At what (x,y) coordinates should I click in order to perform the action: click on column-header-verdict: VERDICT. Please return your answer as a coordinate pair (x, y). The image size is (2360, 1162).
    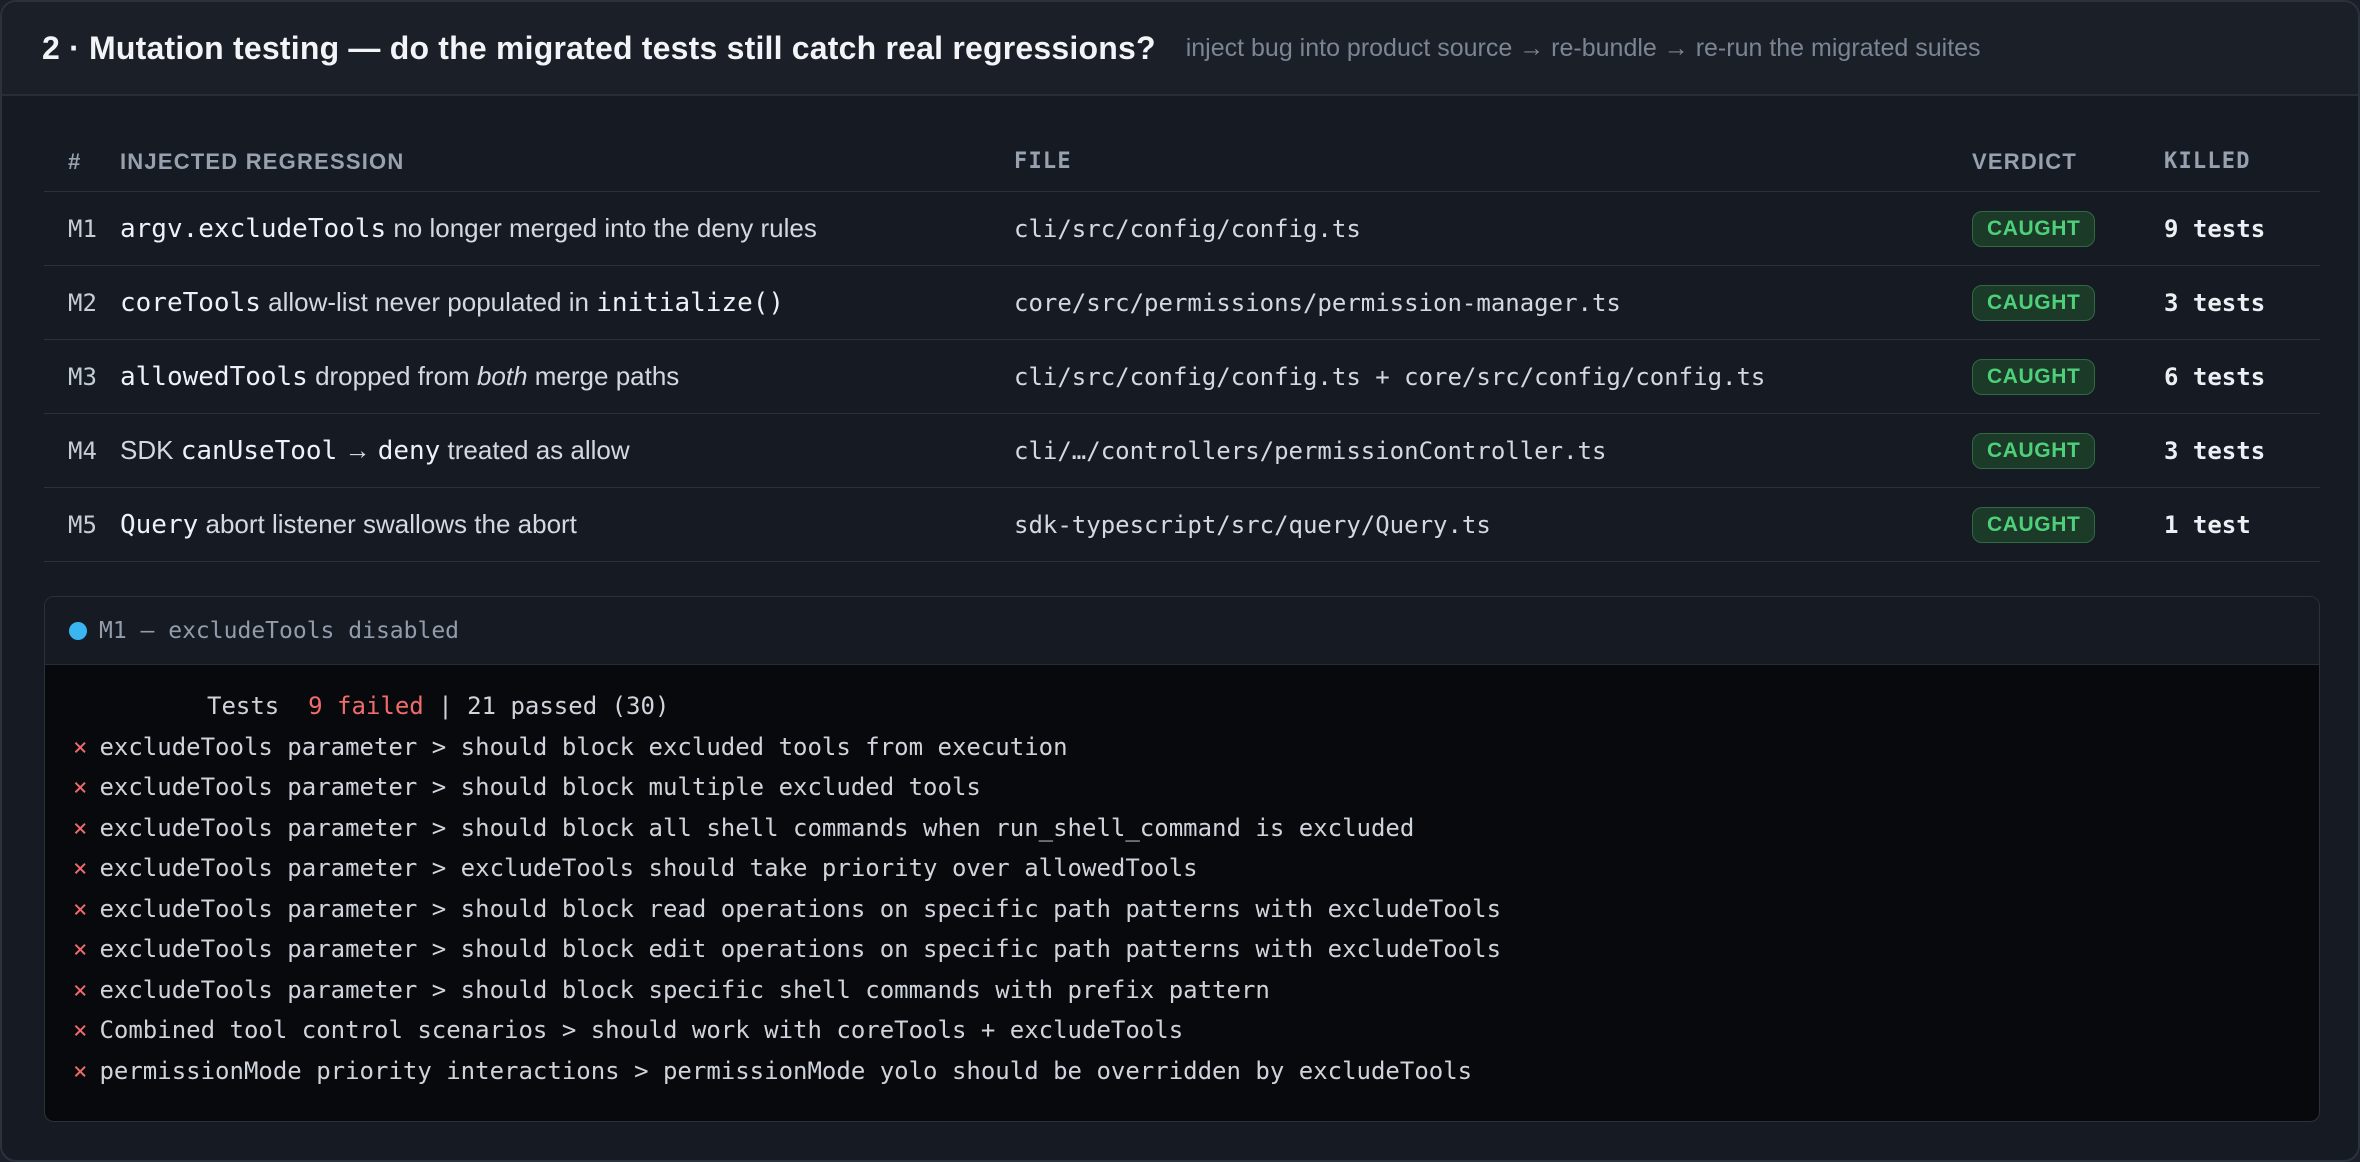
    Looking at the image, I should click on (2024, 161).